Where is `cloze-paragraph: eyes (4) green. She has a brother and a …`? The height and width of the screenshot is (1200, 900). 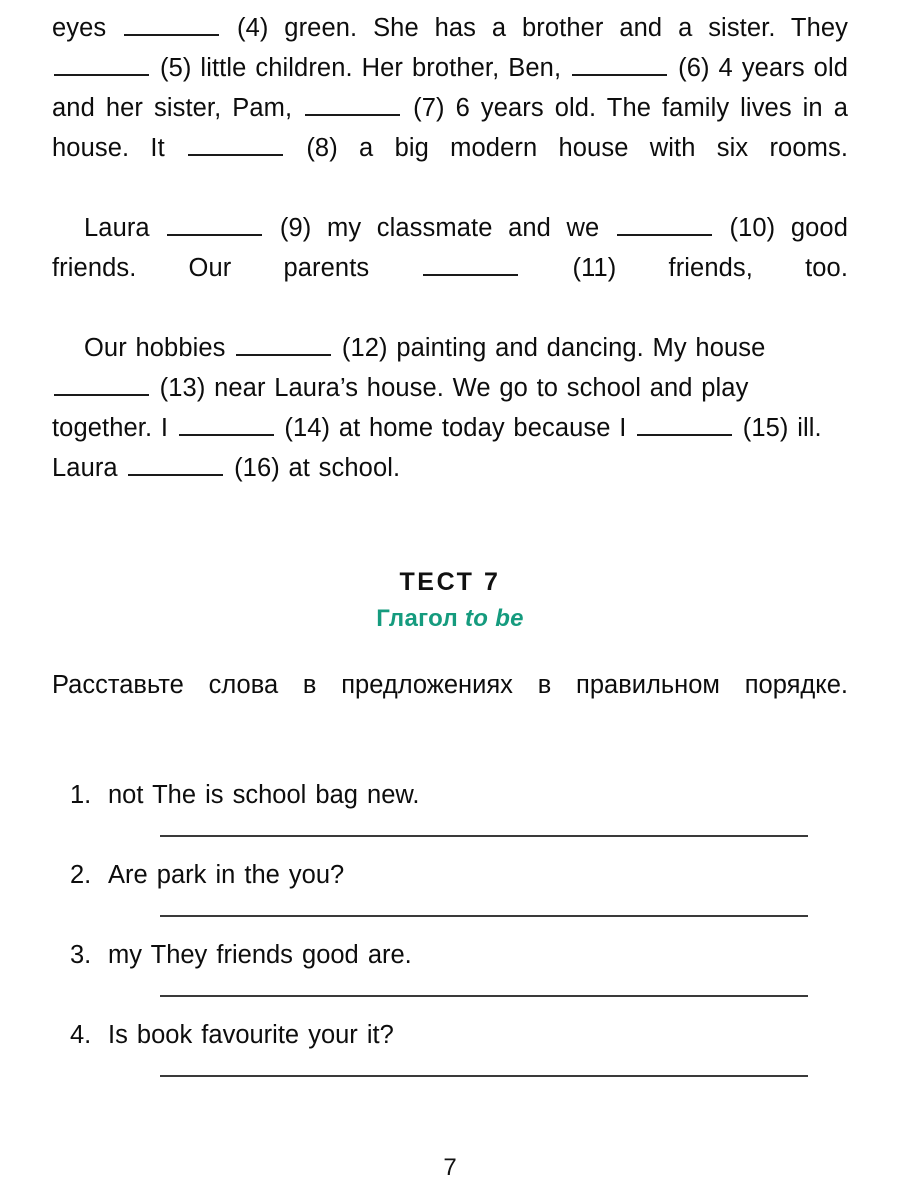
cloze-paragraph: eyes (4) green. She has a brother and a … is located at coordinates (450, 108).